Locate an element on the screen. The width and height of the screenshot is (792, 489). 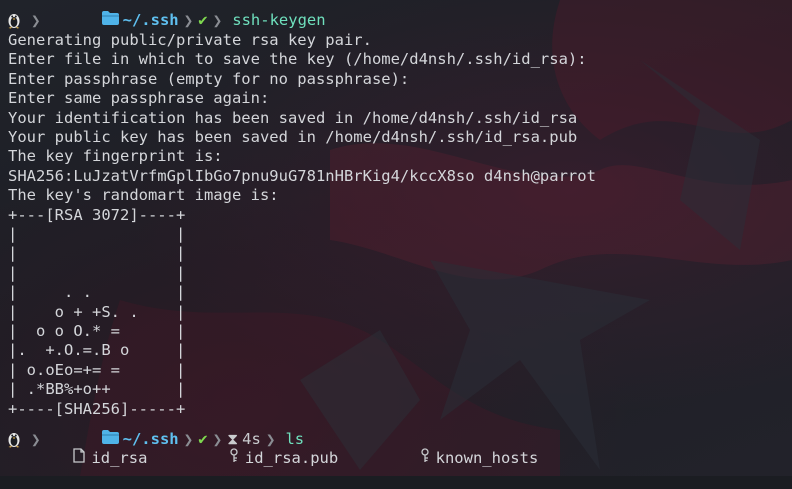
prompt-line: ❯ ~/.ssh ❯ ✔ ❯ ssh-keygen is located at coordinates (166, 20).